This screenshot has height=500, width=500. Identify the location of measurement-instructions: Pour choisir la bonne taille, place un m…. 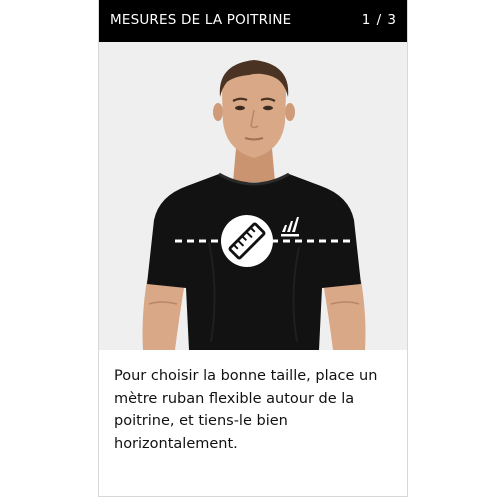
(246, 410).